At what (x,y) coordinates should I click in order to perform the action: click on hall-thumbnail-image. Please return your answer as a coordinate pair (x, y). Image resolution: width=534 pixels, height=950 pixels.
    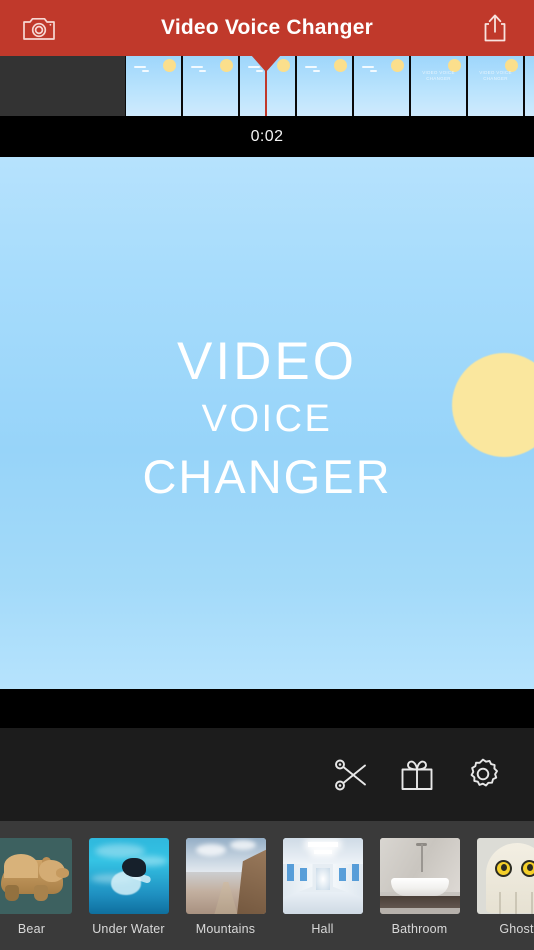
    Looking at the image, I should click on (322, 876).